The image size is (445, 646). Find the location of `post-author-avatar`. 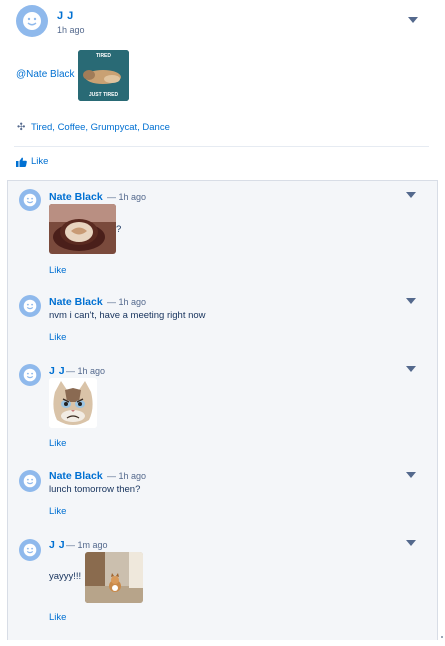

post-author-avatar is located at coordinates (32, 21).